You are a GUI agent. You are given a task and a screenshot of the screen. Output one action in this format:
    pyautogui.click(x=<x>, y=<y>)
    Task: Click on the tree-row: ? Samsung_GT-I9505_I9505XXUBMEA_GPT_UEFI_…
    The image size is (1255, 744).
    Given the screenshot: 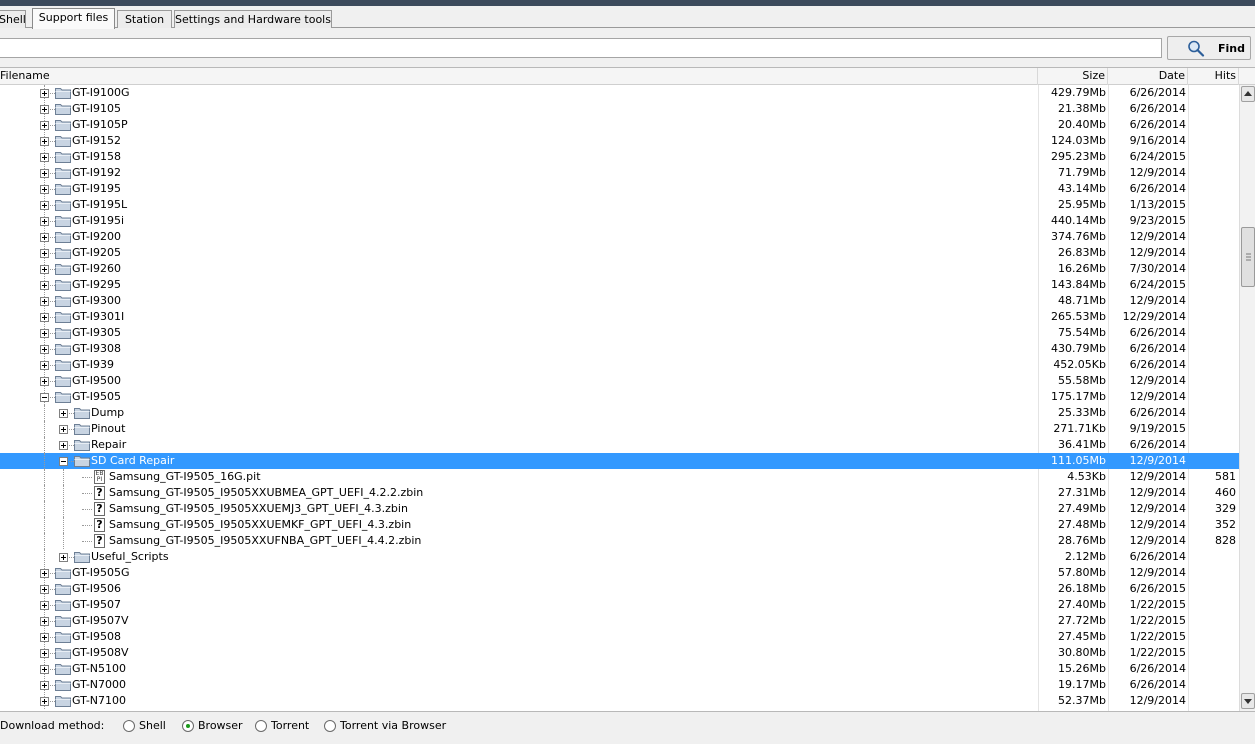 What is the action you would take?
    pyautogui.click(x=619, y=493)
    